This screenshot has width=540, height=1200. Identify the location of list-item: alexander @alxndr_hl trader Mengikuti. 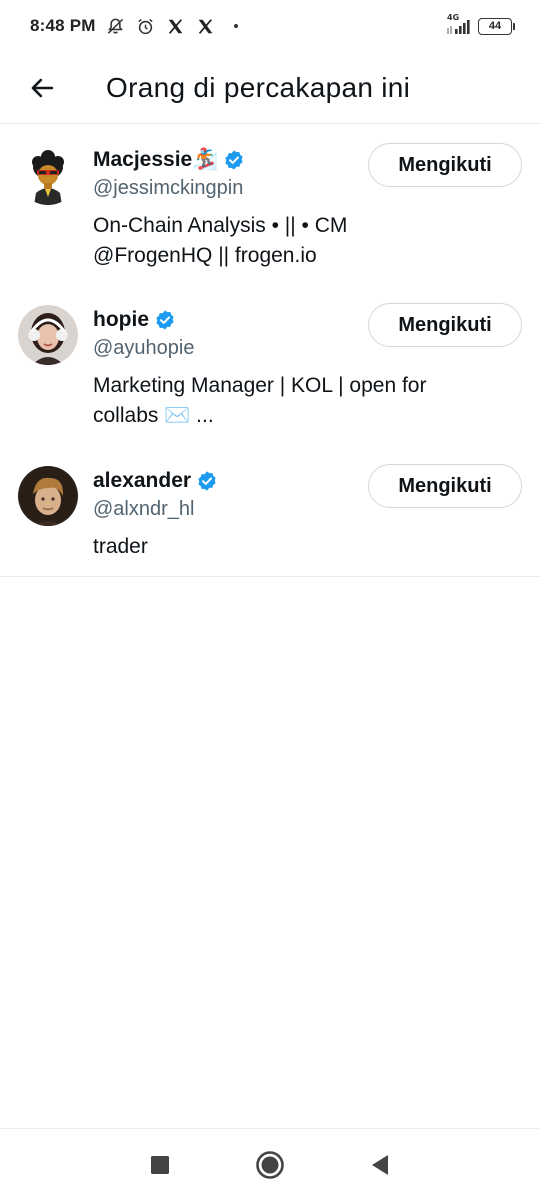
(270, 511).